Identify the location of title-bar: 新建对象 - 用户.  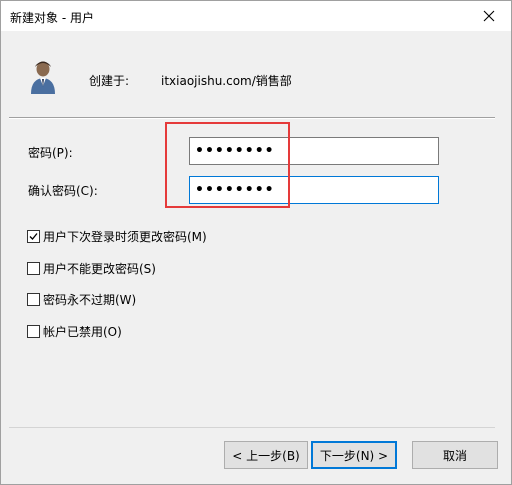
(256, 16).